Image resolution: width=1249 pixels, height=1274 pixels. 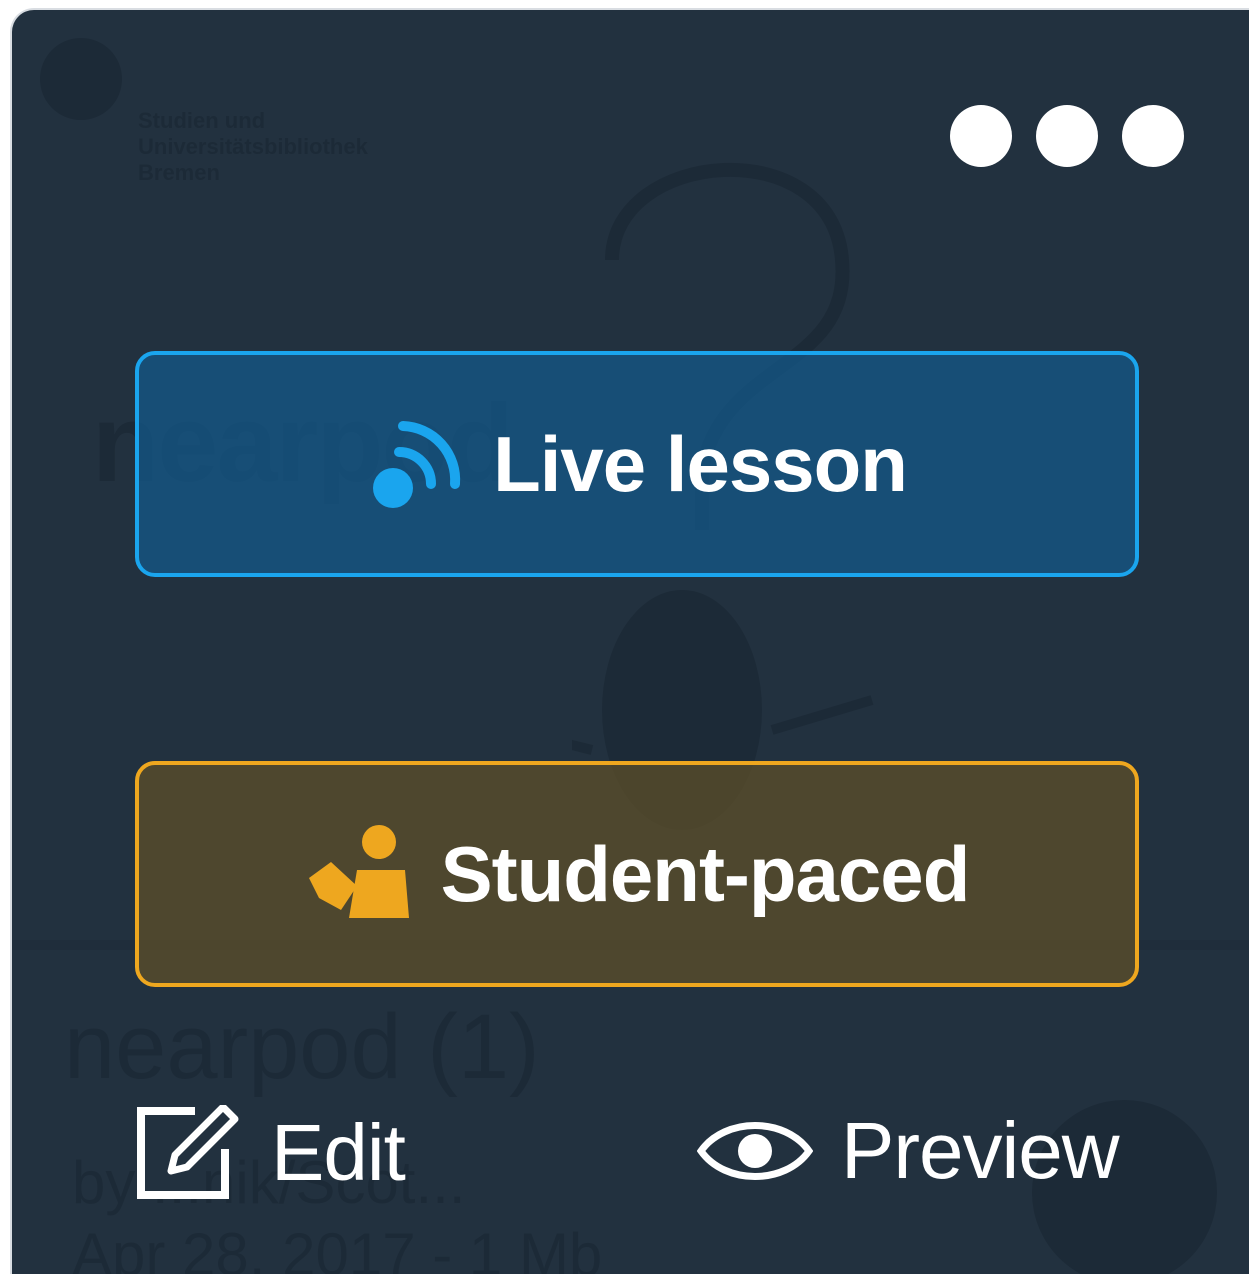 I want to click on lesson-date-size: Apr 28, 2017 - 1 Mb, so click(x=337, y=1247).